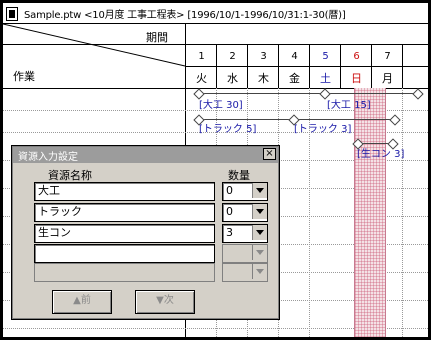 The width and height of the screenshot is (431, 340). What do you see at coordinates (221, 103) in the screenshot?
I see `bar-label: [大工 30]` at bounding box center [221, 103].